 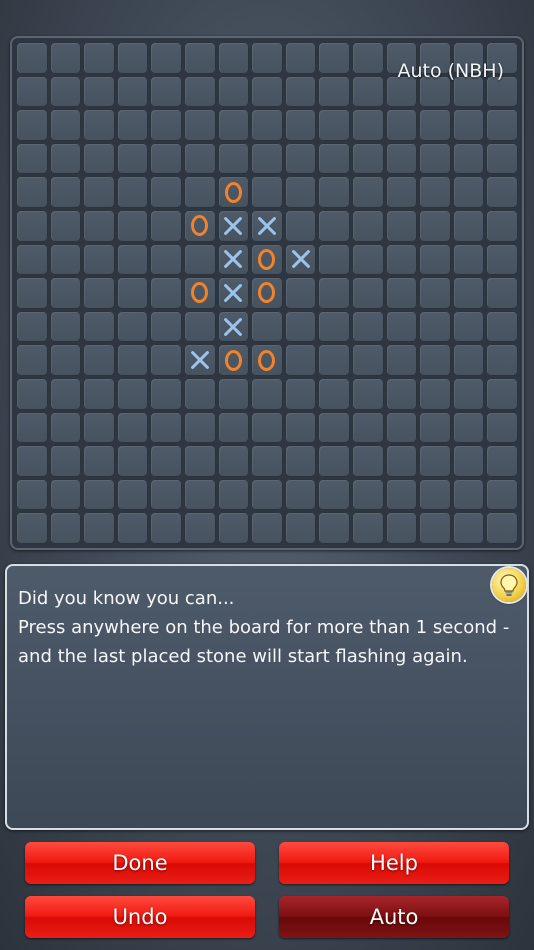 I want to click on undo-button: Undo, so click(x=140, y=917).